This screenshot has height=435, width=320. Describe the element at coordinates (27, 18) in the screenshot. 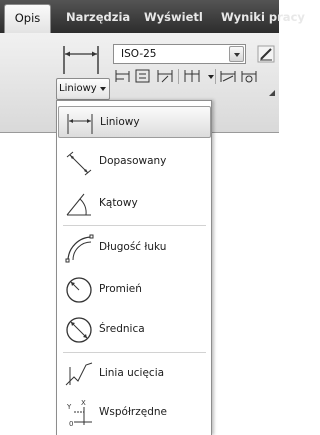

I see `tab-opis: Opis` at that location.